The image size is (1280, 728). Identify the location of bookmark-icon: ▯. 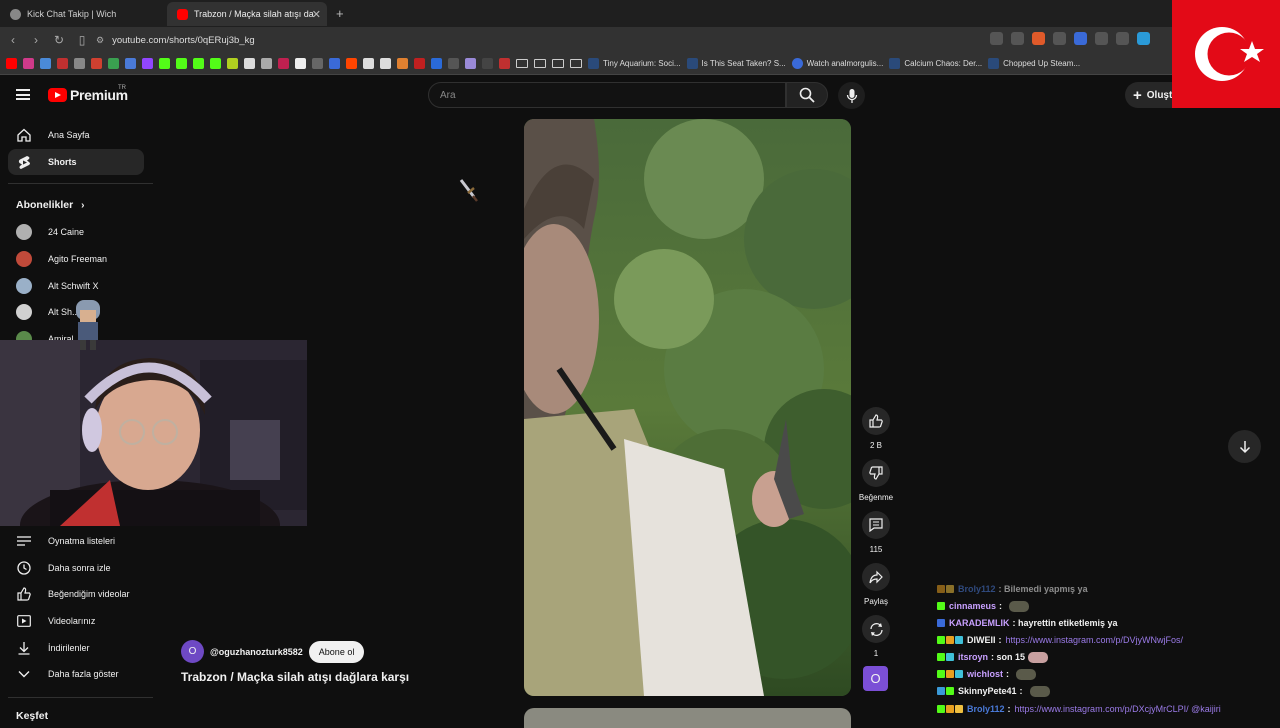
(82, 40).